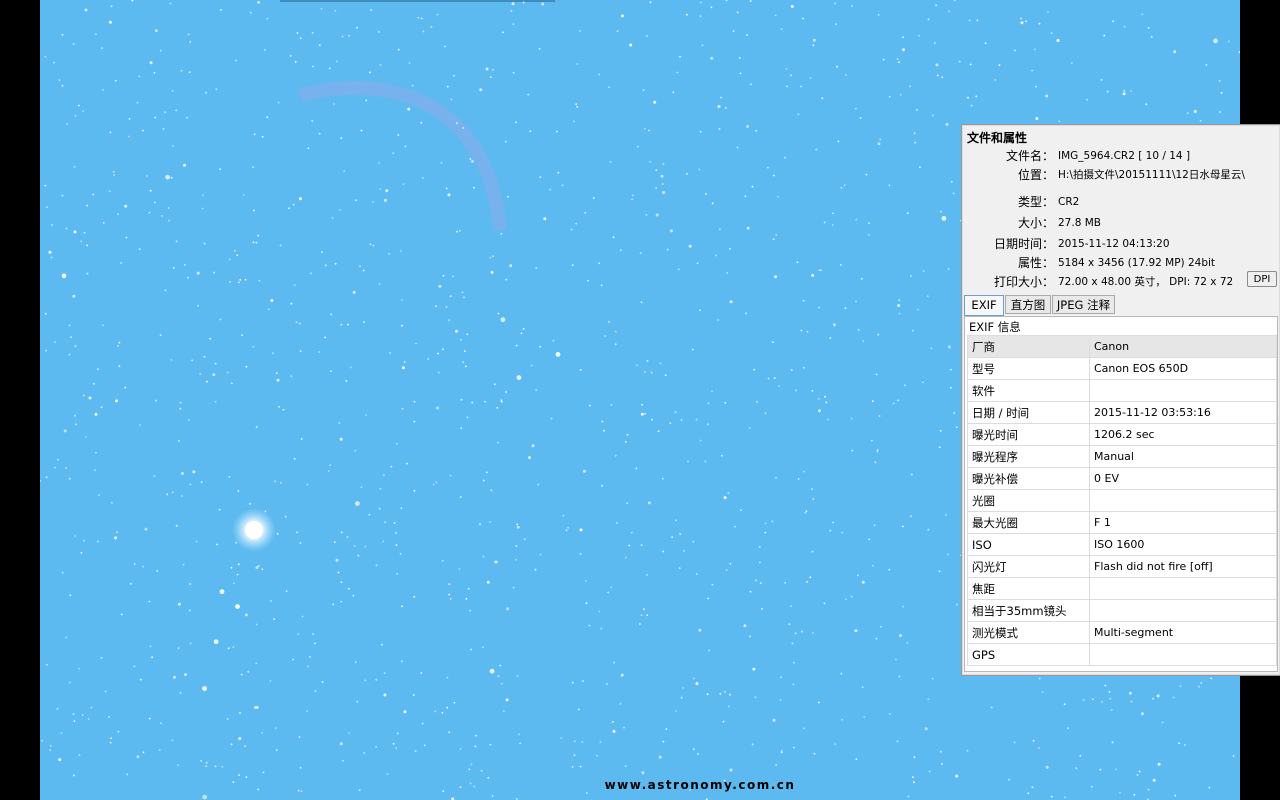 The image size is (1280, 800). Describe the element at coordinates (1035, 263) in the screenshot. I see `info-label: 属性：` at that location.